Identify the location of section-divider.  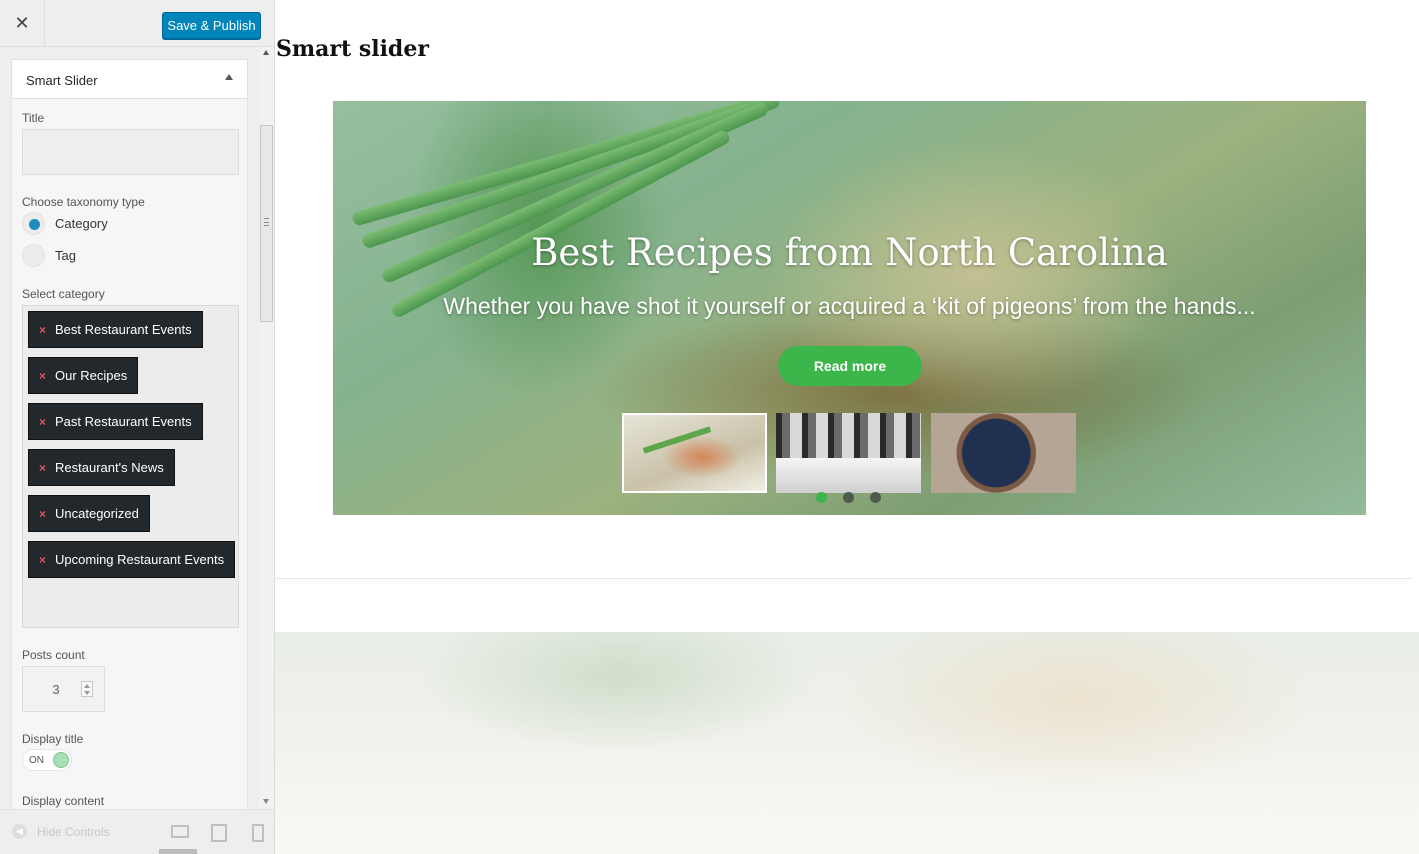
(843, 578).